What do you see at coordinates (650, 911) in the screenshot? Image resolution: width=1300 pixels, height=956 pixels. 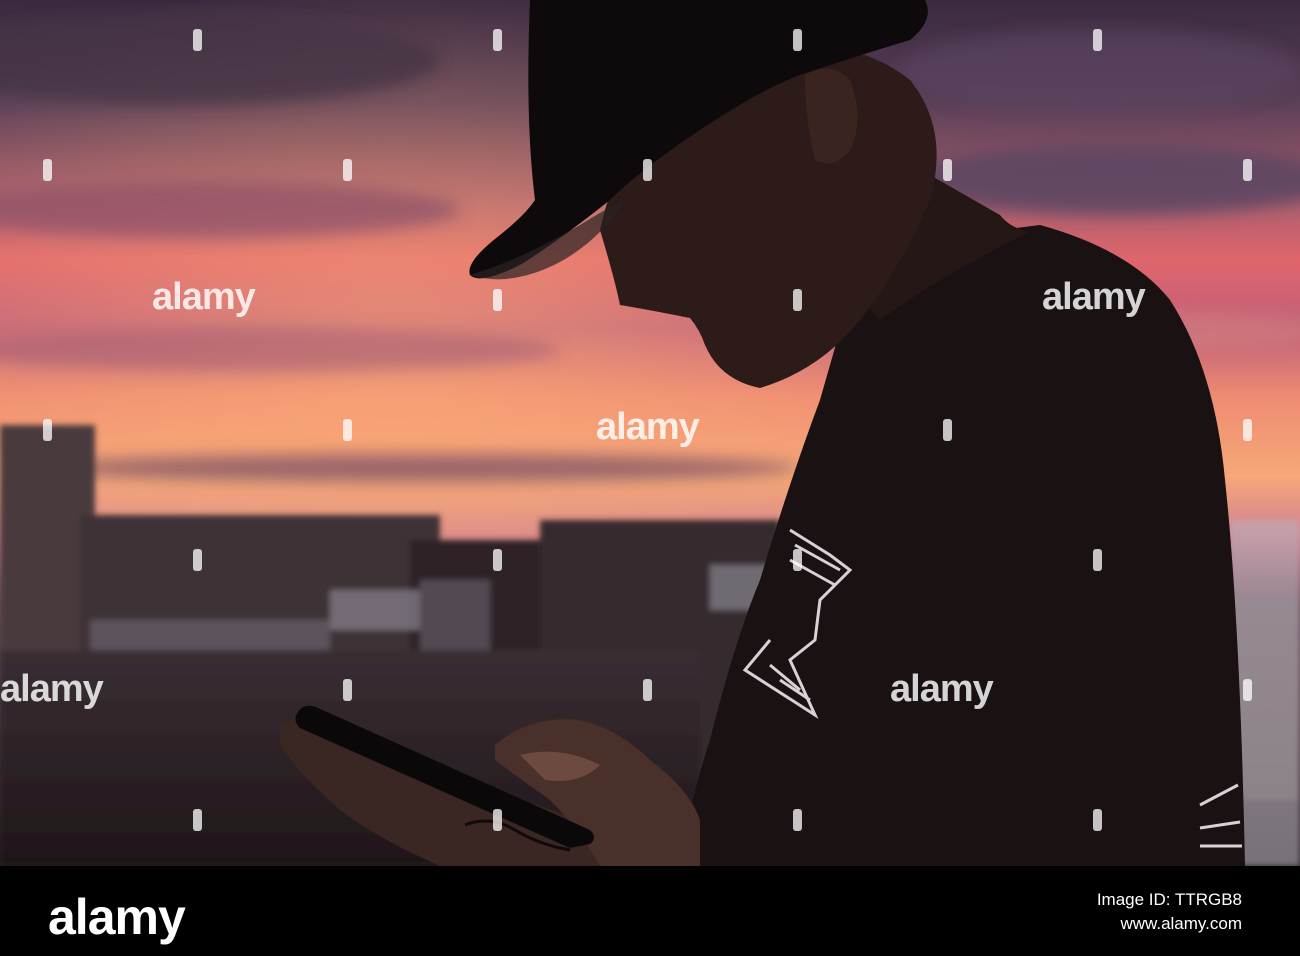 I see `stock-footer-bar: alamy Image ID: TTRGB8 www.alamy.com` at bounding box center [650, 911].